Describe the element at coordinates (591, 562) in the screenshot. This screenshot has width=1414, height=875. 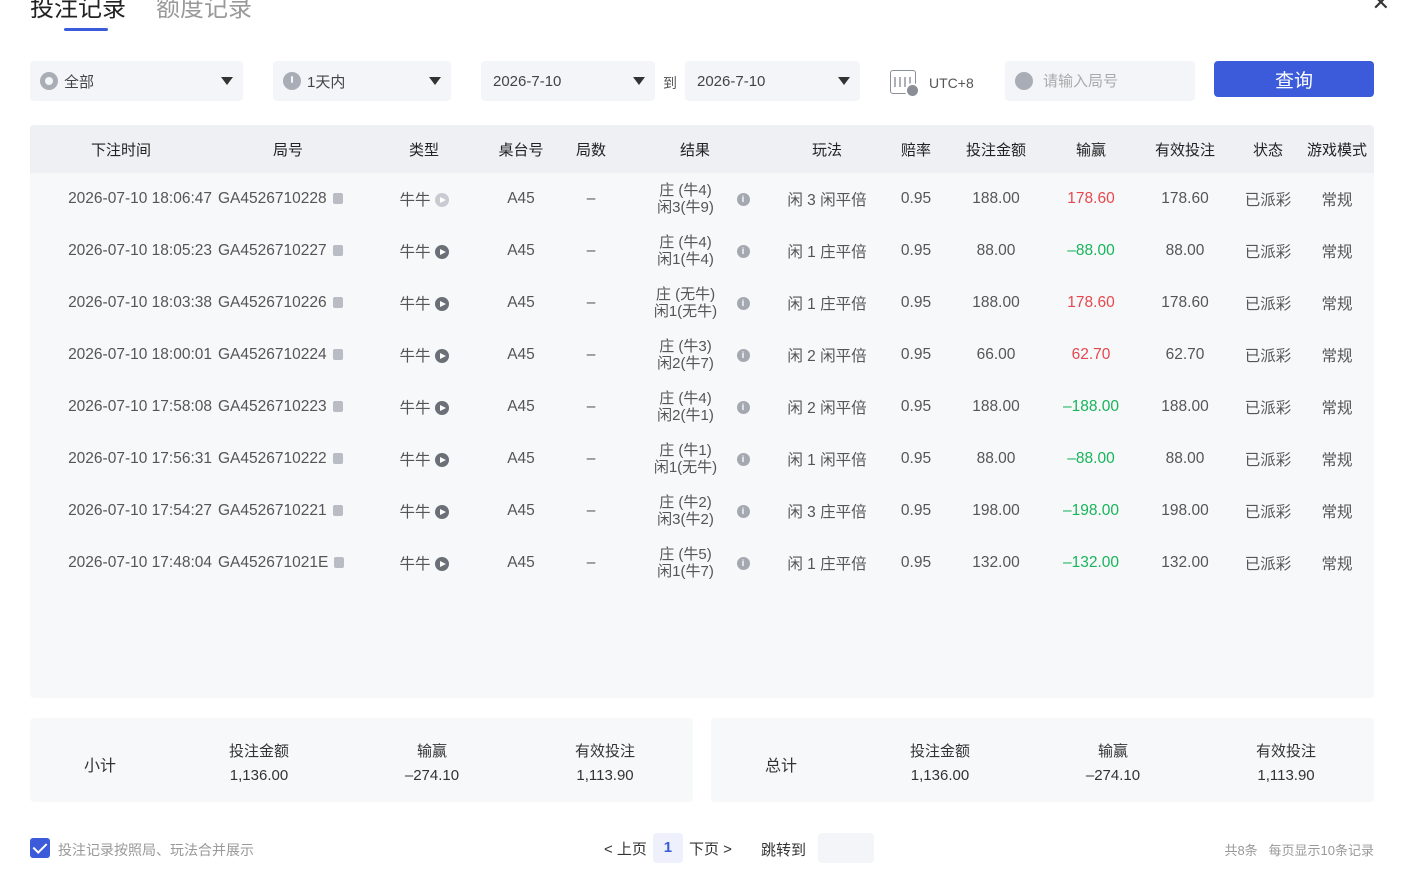
I see `round-count: –` at that location.